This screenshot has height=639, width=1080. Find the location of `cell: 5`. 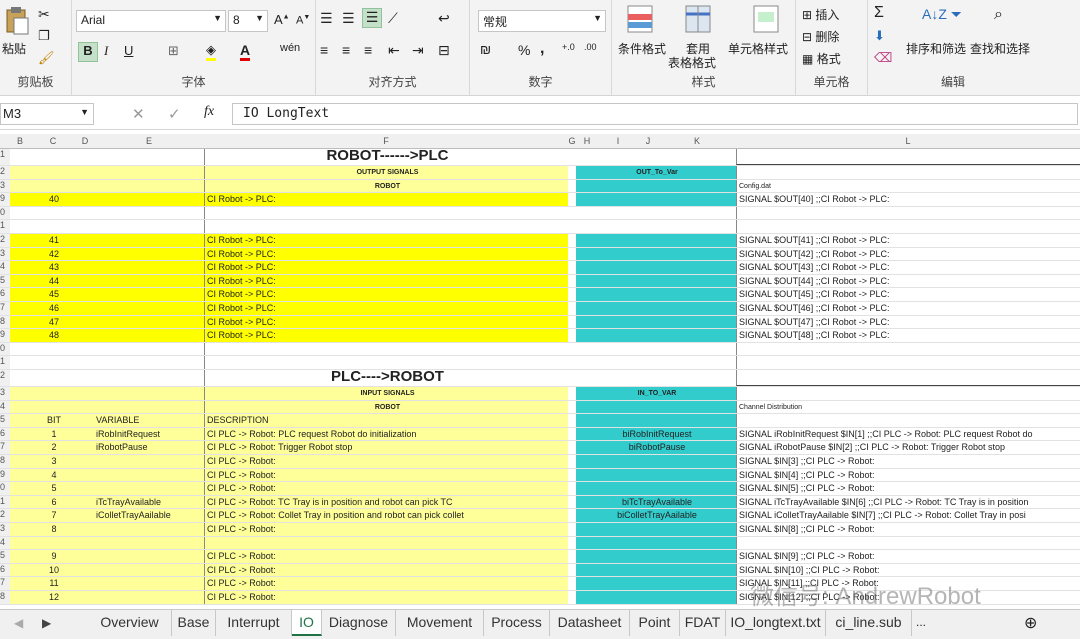

cell: 5 is located at coordinates (53, 488).